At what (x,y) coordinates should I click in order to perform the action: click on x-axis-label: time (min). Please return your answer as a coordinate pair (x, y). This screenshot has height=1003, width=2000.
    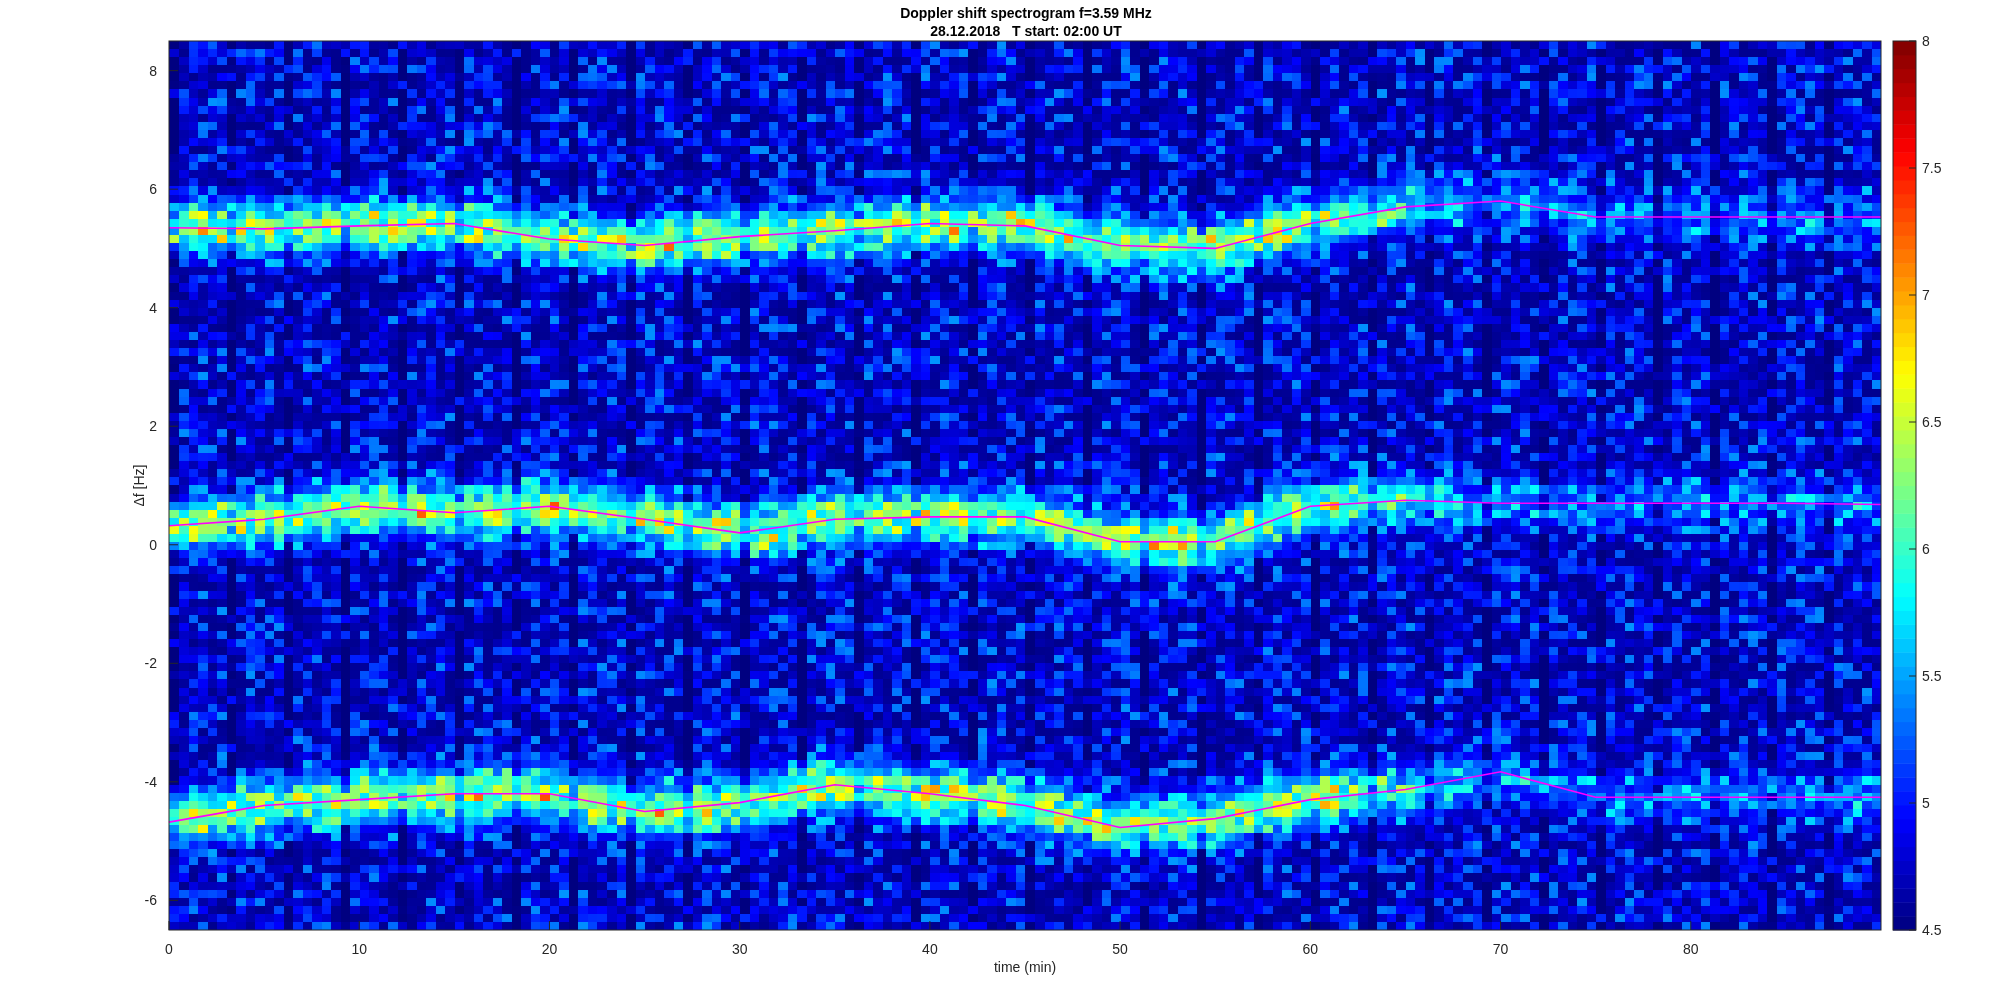
    Looking at the image, I should click on (1025, 967).